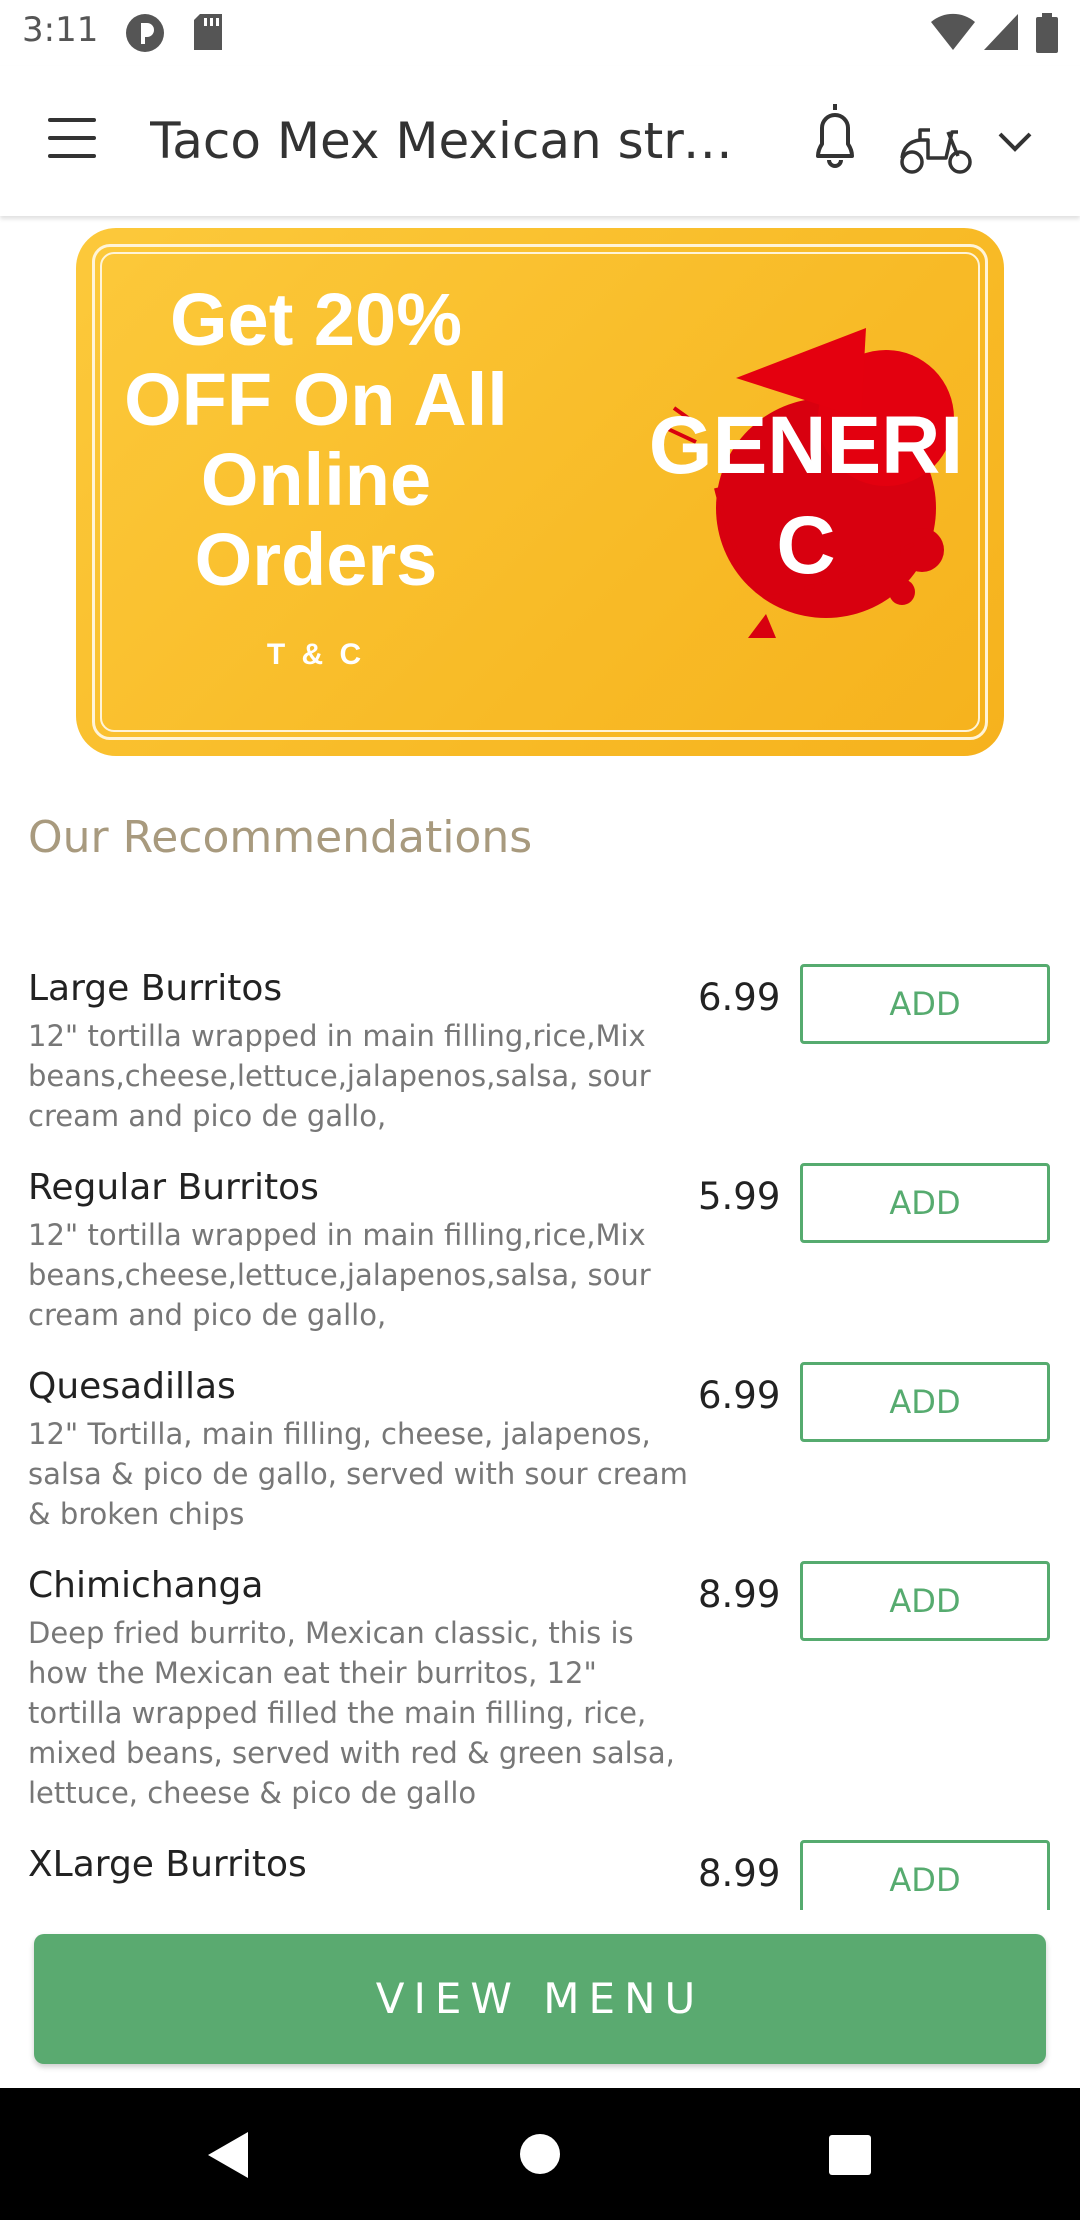 This screenshot has width=1080, height=2220. Describe the element at coordinates (167, 1864) in the screenshot. I see `item-name: XLarge Burritos` at that location.